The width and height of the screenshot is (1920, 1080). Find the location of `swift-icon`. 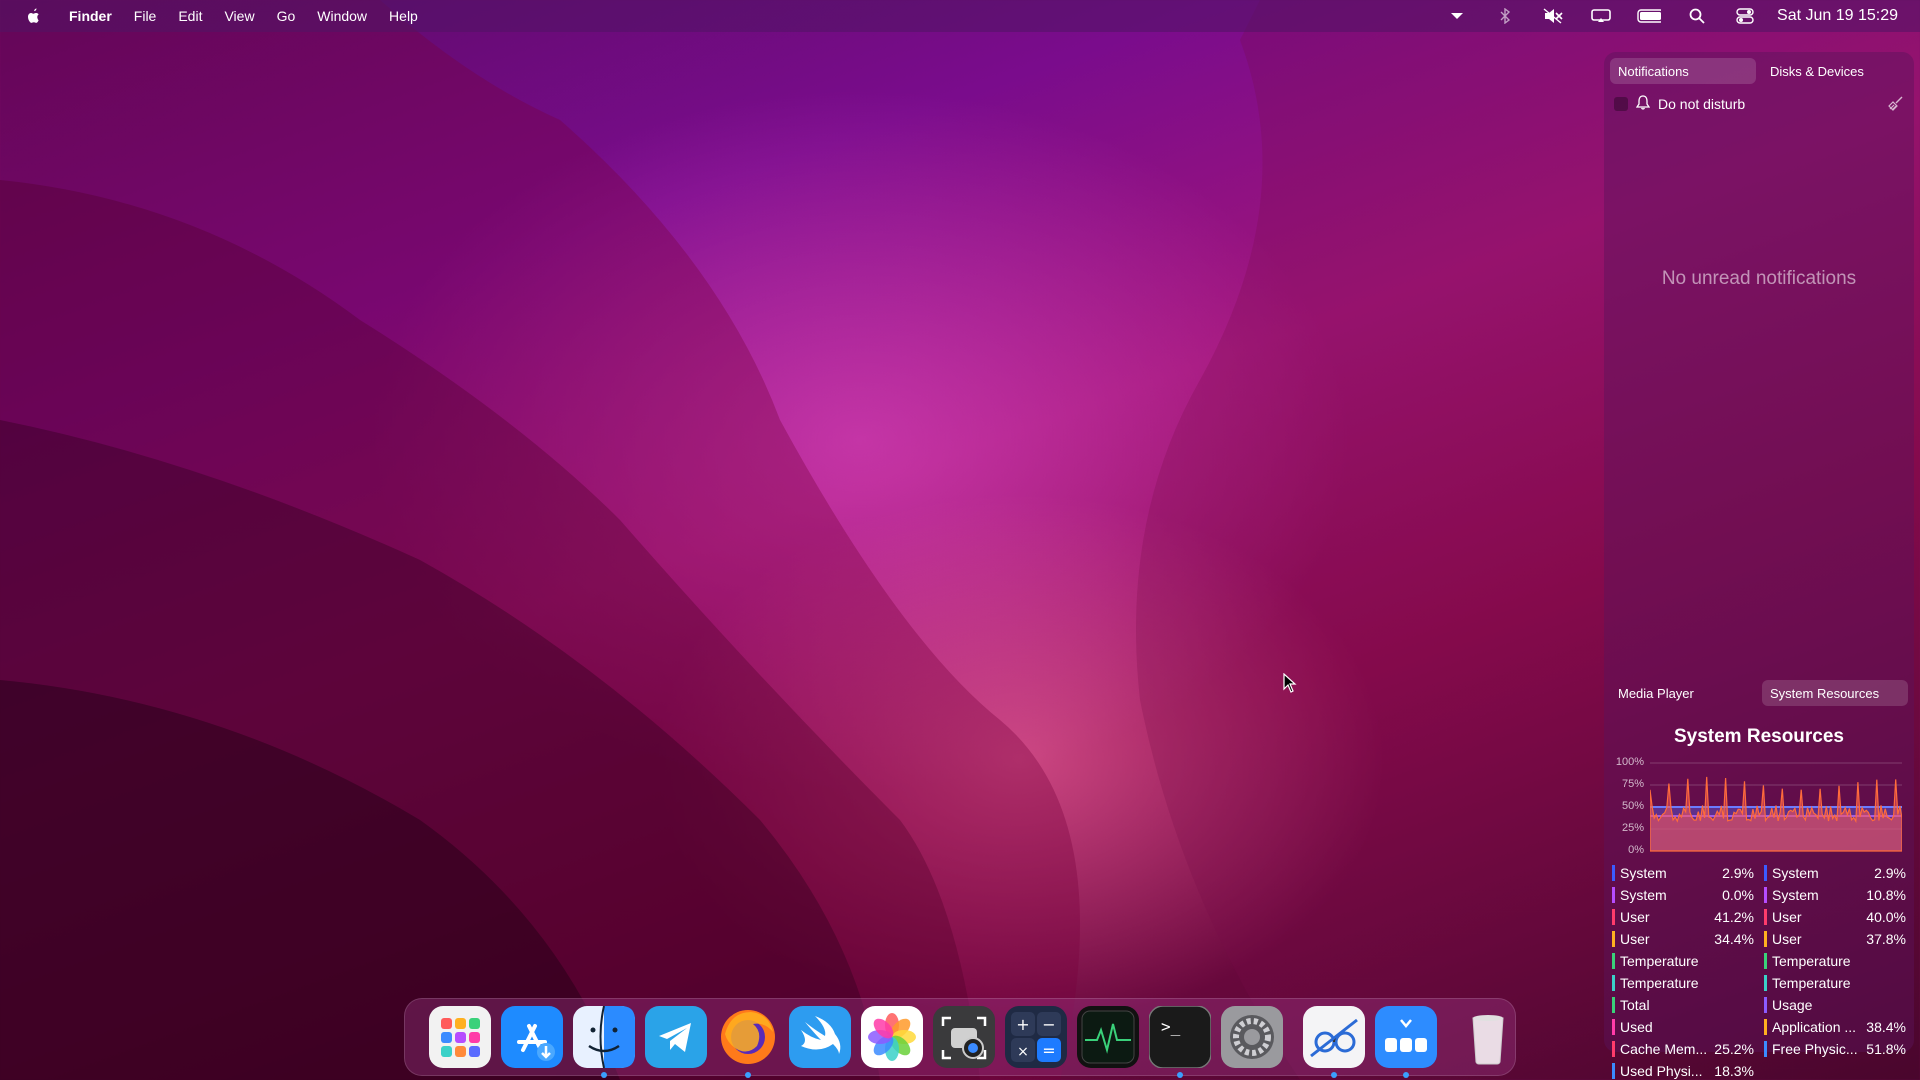

swift-icon is located at coordinates (820, 1037).